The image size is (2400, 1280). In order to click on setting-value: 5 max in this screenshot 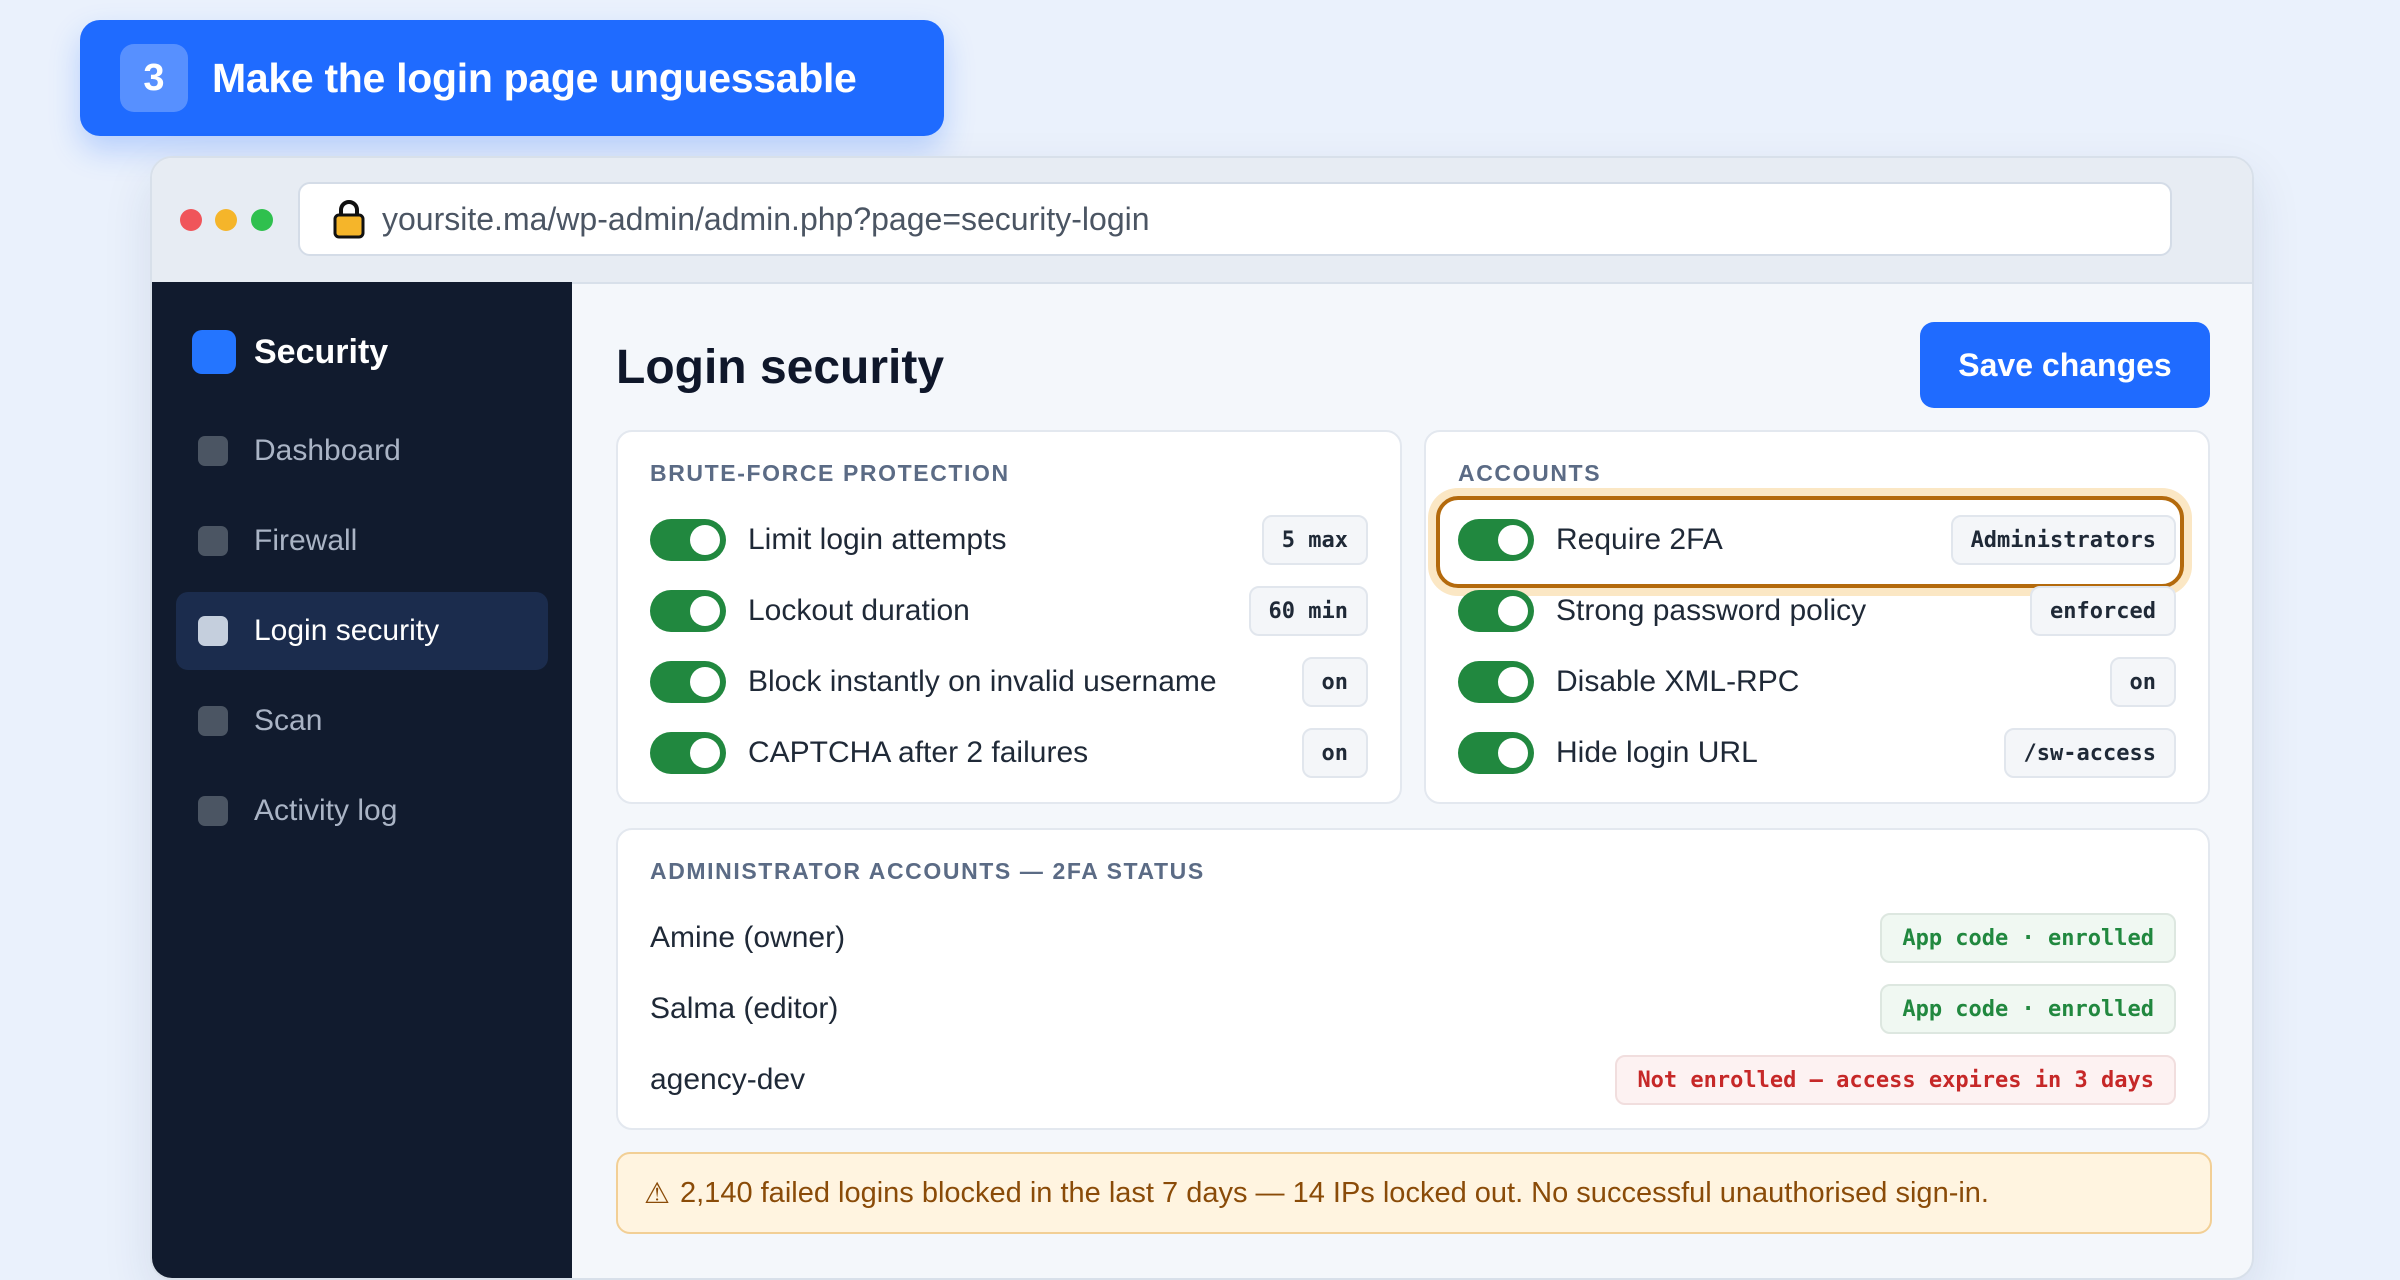, I will do `click(1314, 540)`.